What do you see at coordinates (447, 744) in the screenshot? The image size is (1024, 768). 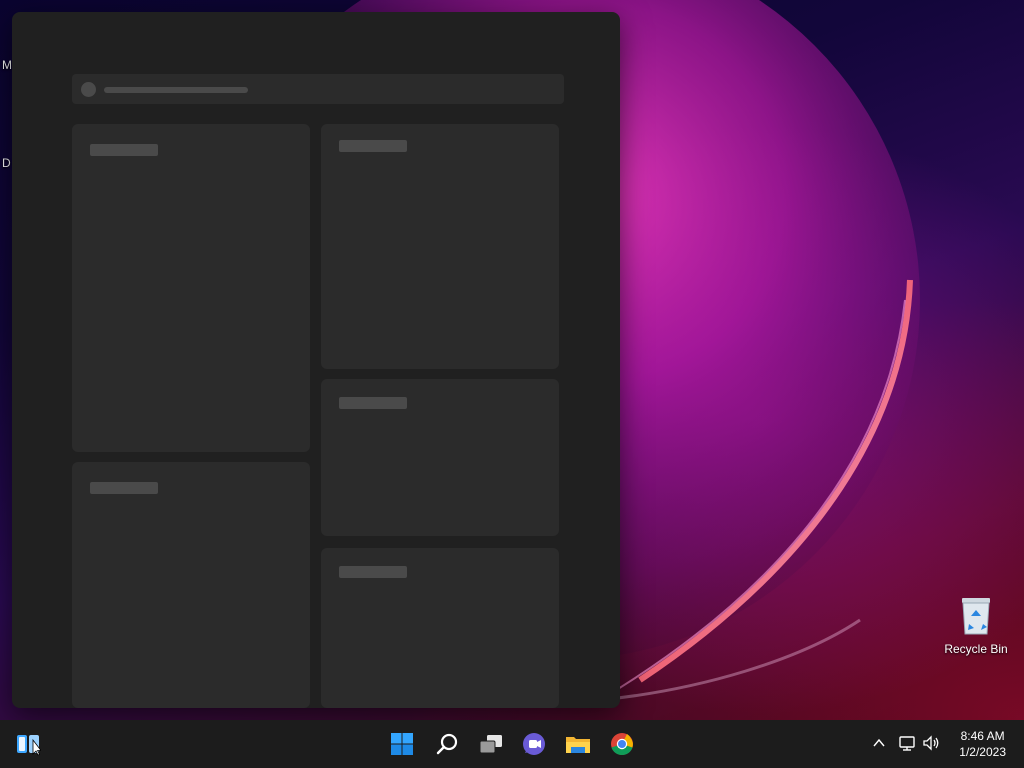 I see `search-icon` at bounding box center [447, 744].